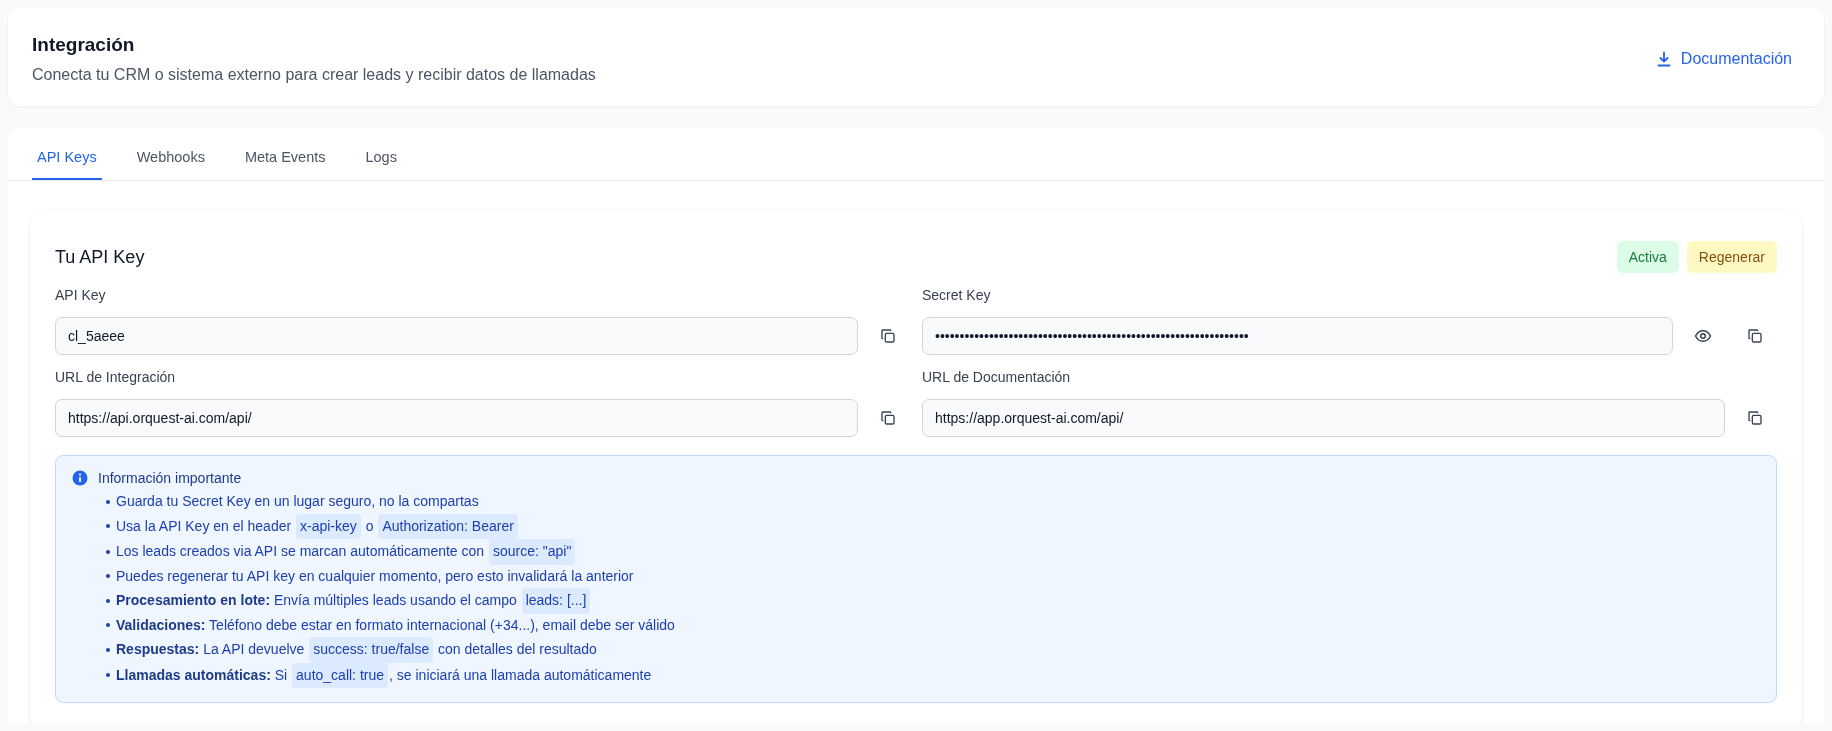 The height and width of the screenshot is (731, 1832). I want to click on tab: Logs, so click(381, 154).